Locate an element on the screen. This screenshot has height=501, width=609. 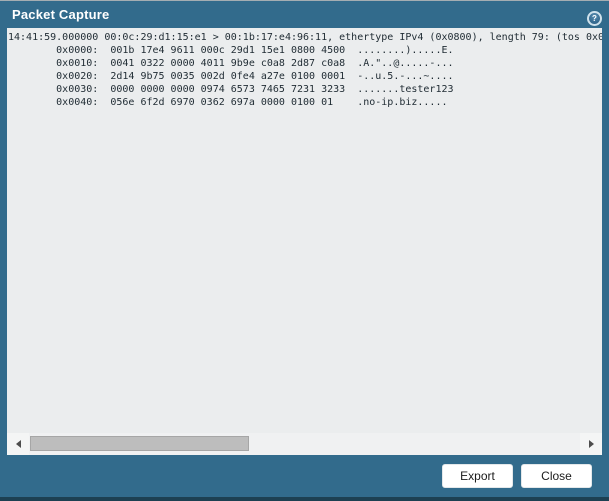
window-bottom-edge is located at coordinates (304, 499).